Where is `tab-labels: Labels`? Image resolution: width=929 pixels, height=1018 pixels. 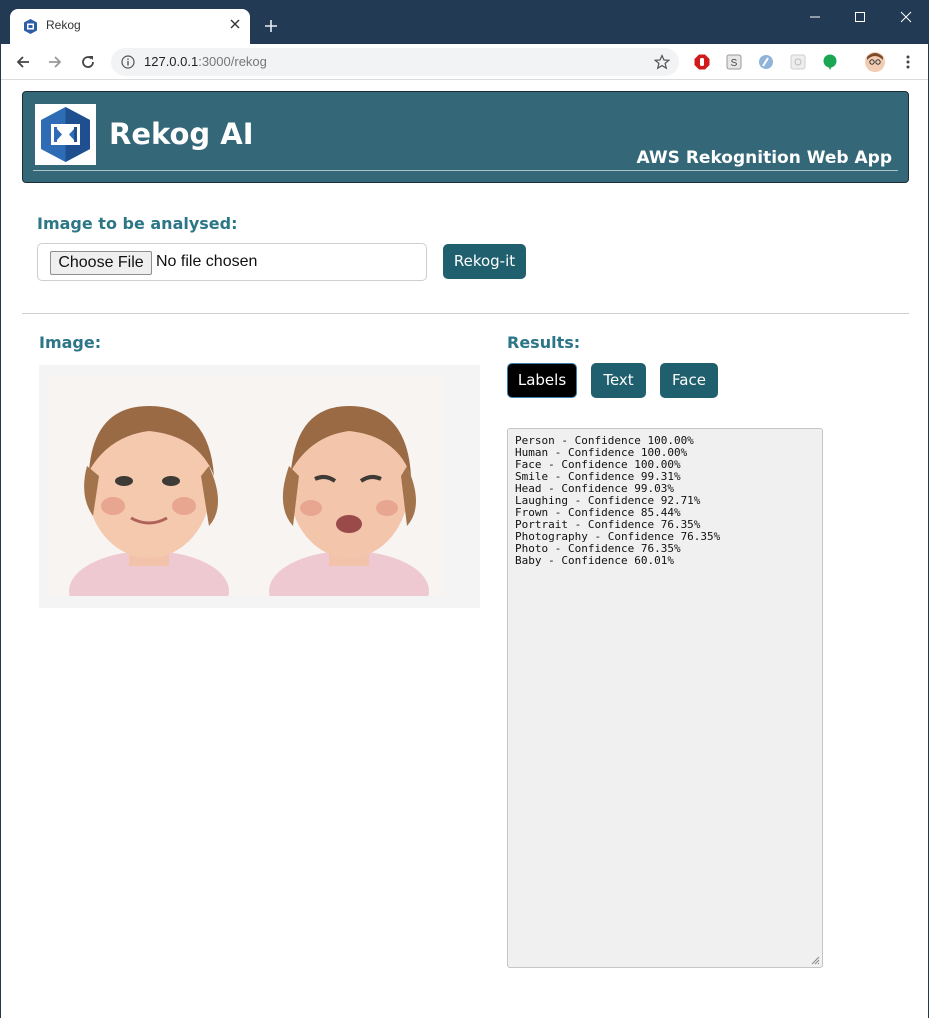
tab-labels: Labels is located at coordinates (542, 380).